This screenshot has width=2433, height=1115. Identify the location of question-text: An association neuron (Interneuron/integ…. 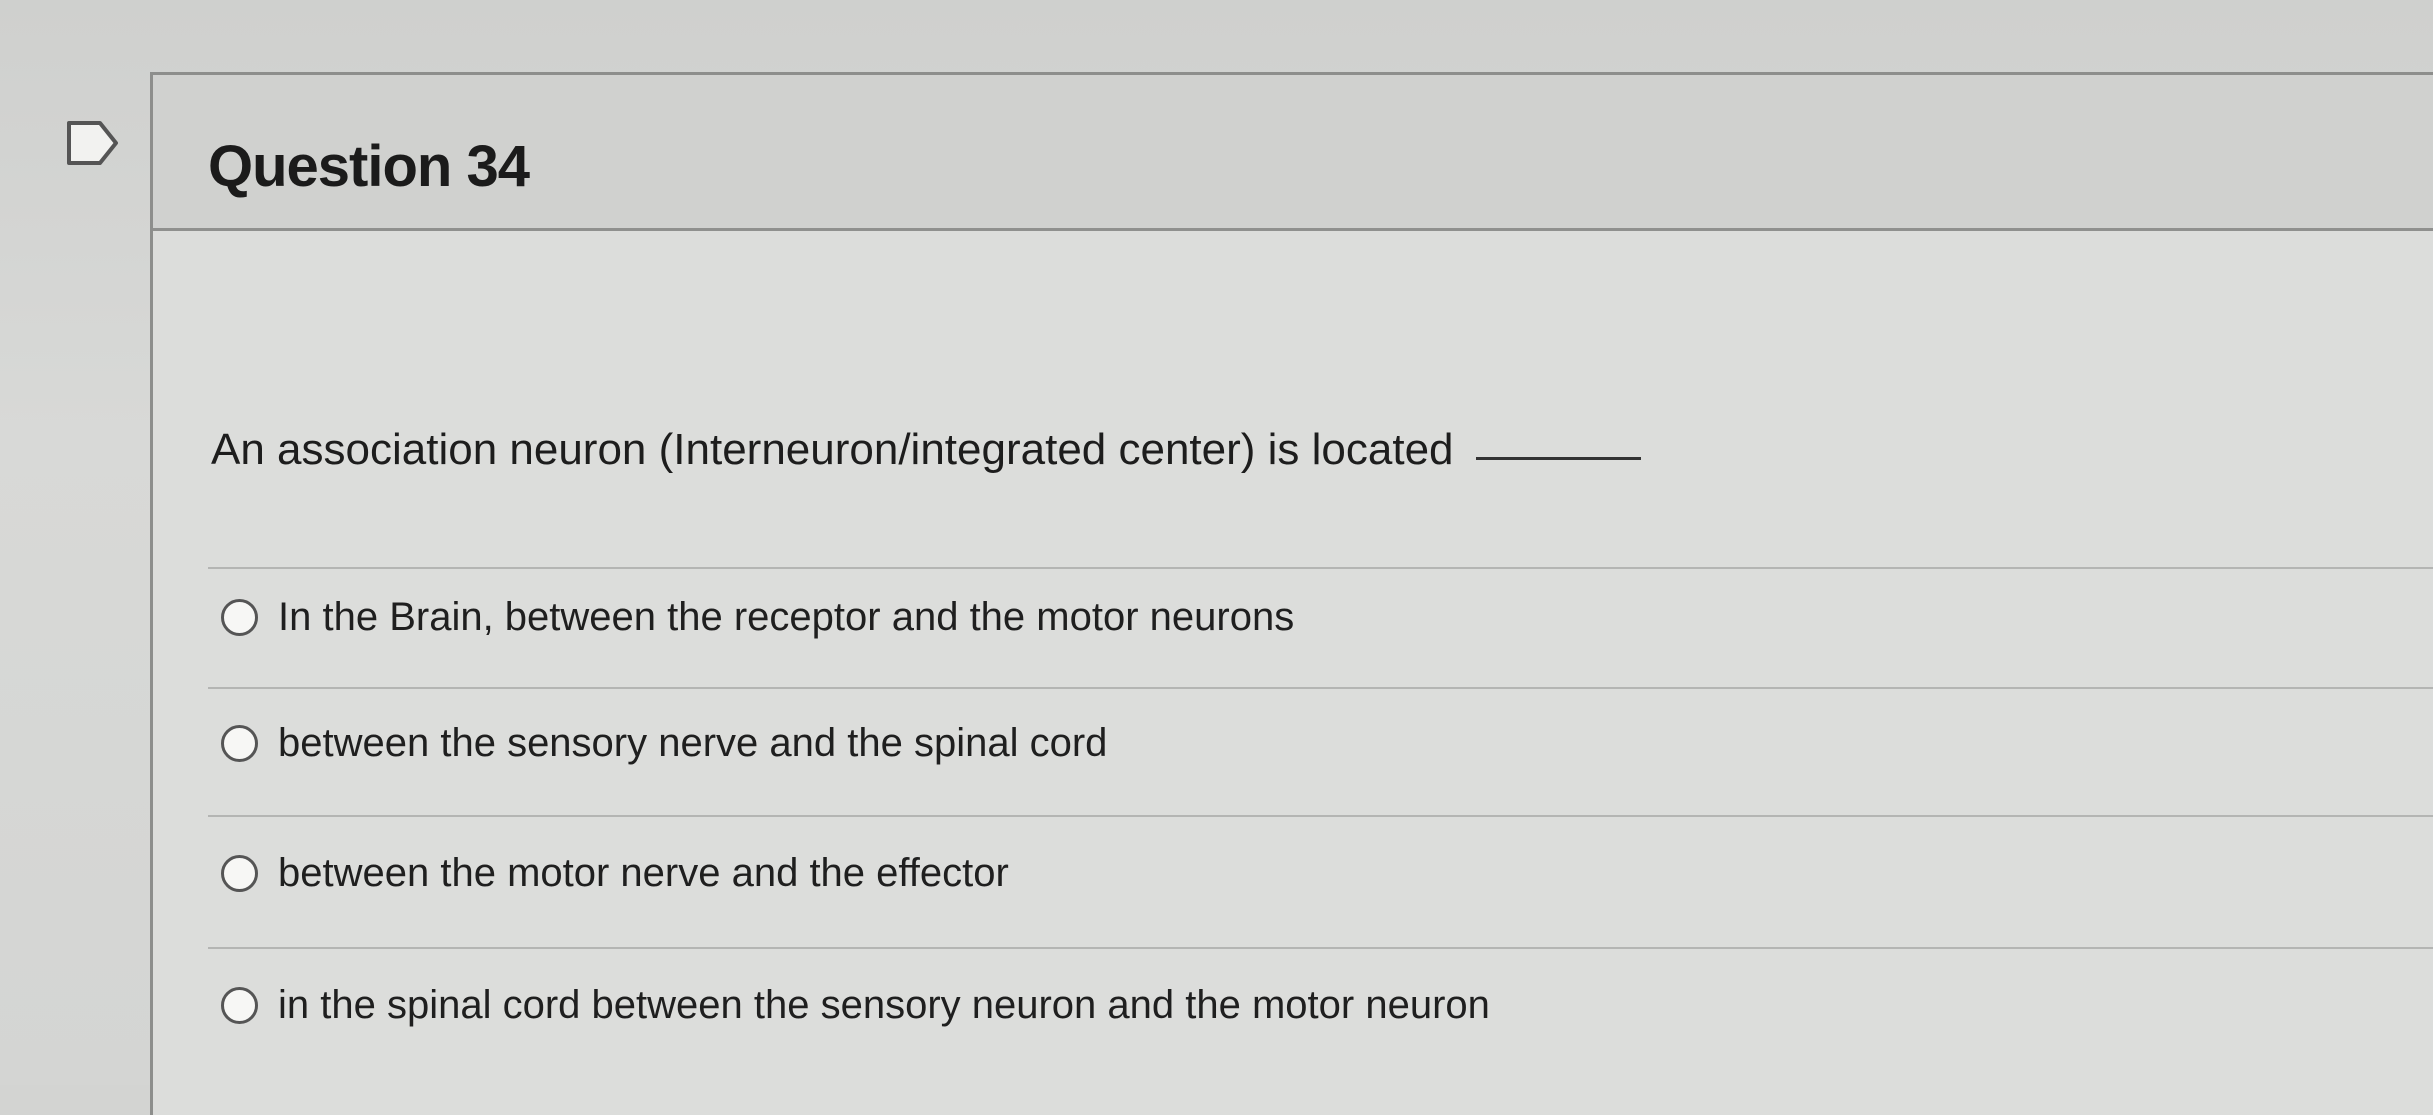
(832, 449).